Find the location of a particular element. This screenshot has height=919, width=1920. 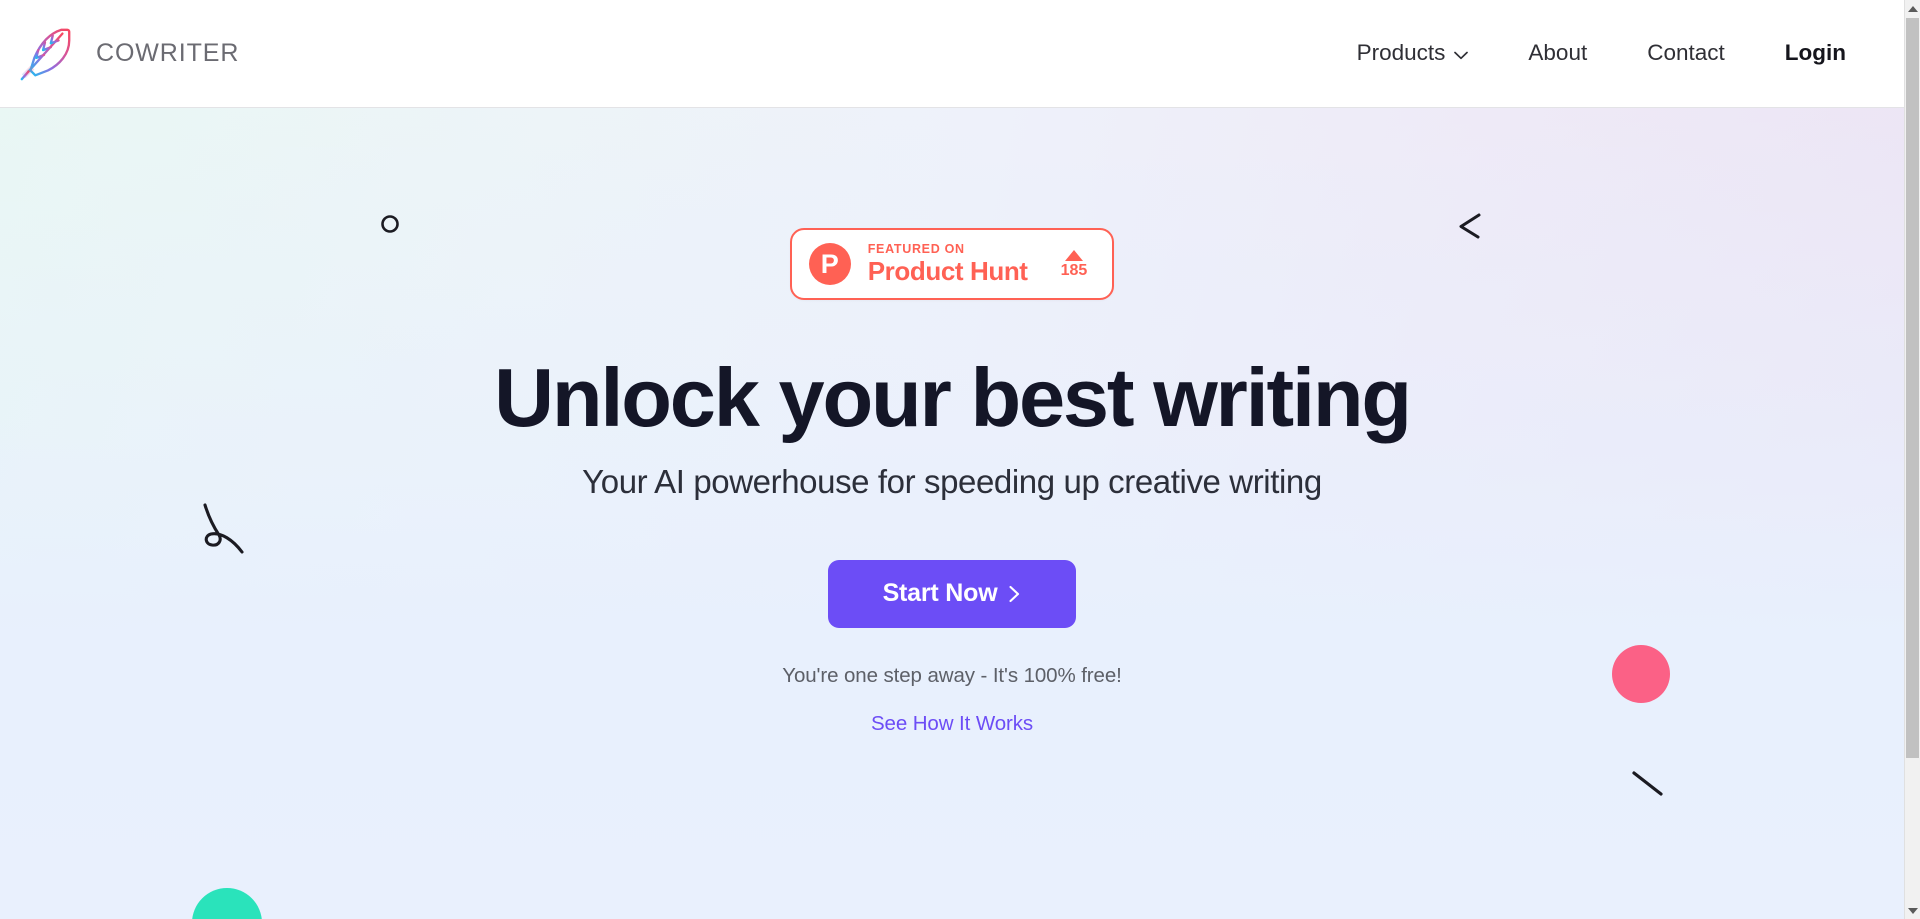

product-hunt-votes: 185 is located at coordinates (1074, 264).